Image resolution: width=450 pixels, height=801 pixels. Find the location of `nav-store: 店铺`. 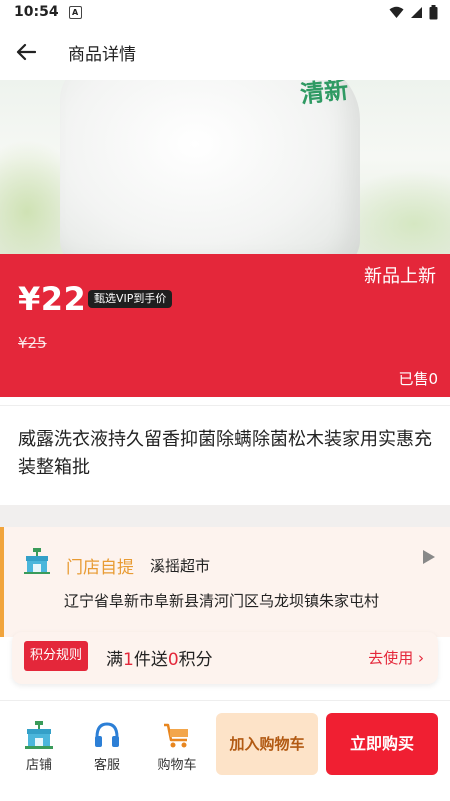

nav-store: 店铺 is located at coordinates (39, 747).